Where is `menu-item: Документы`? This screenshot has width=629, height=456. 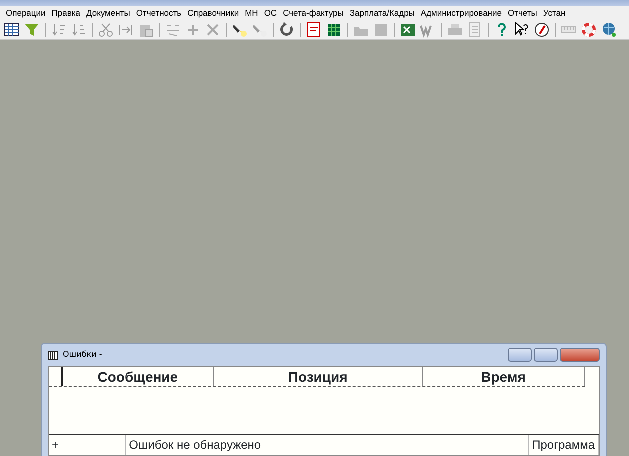 menu-item: Документы is located at coordinates (108, 13).